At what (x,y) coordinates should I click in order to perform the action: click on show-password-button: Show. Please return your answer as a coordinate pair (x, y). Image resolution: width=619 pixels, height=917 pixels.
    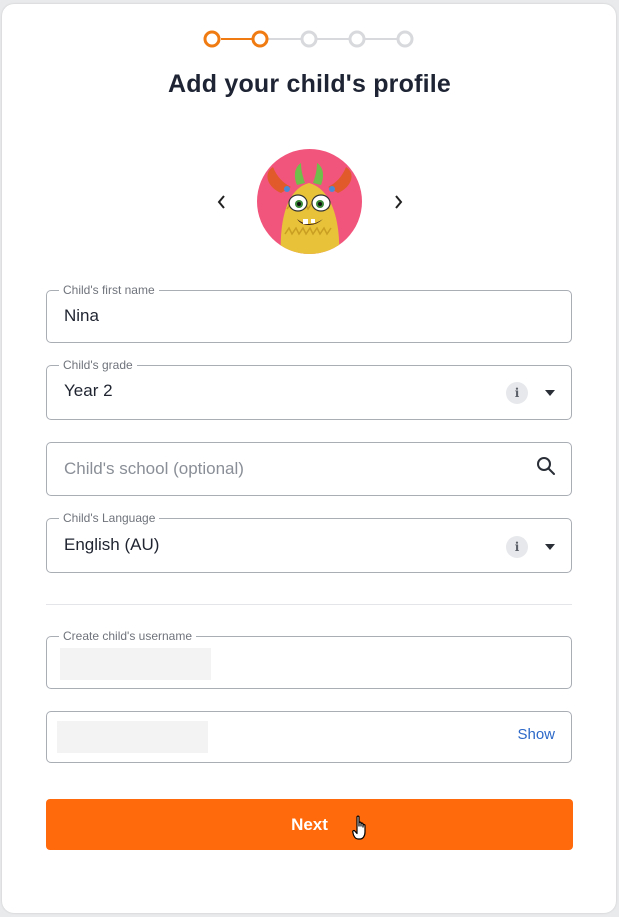
    Looking at the image, I should click on (536, 734).